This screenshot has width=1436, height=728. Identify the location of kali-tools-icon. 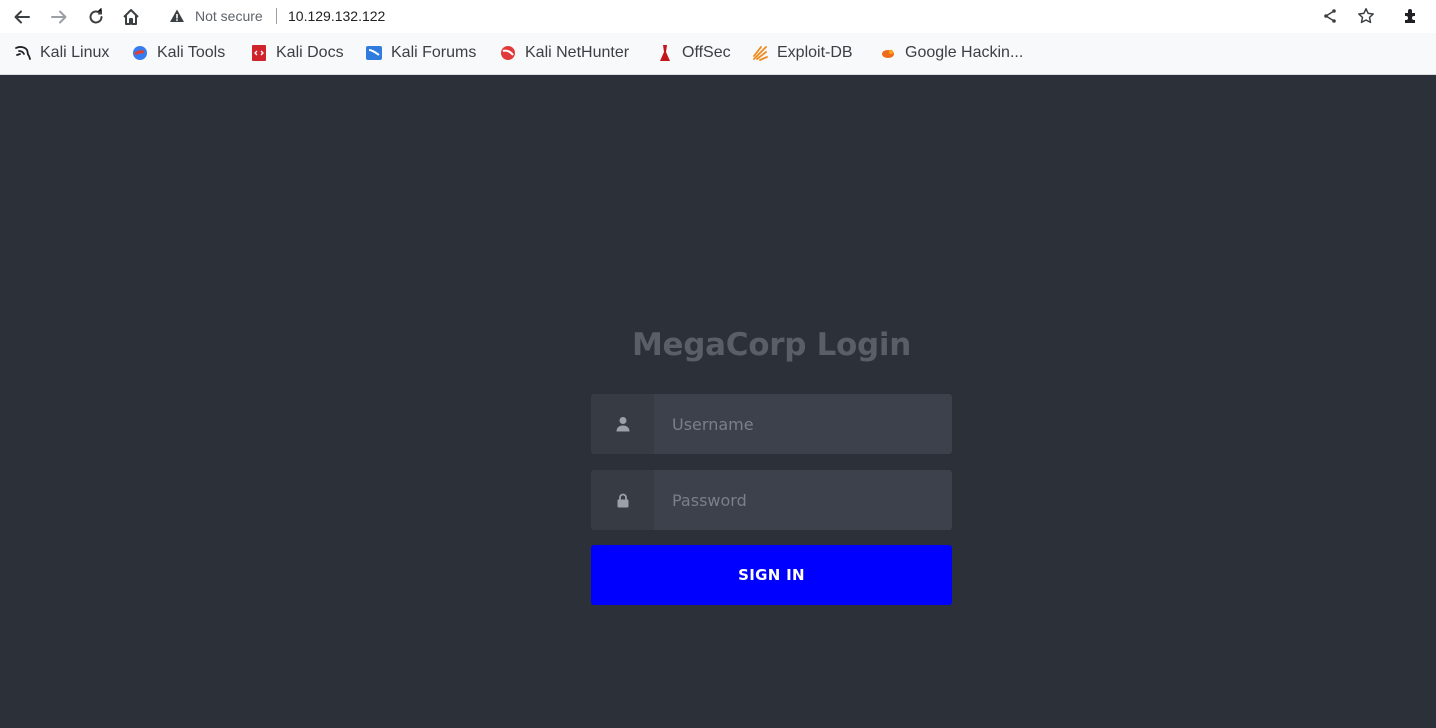
(140, 53).